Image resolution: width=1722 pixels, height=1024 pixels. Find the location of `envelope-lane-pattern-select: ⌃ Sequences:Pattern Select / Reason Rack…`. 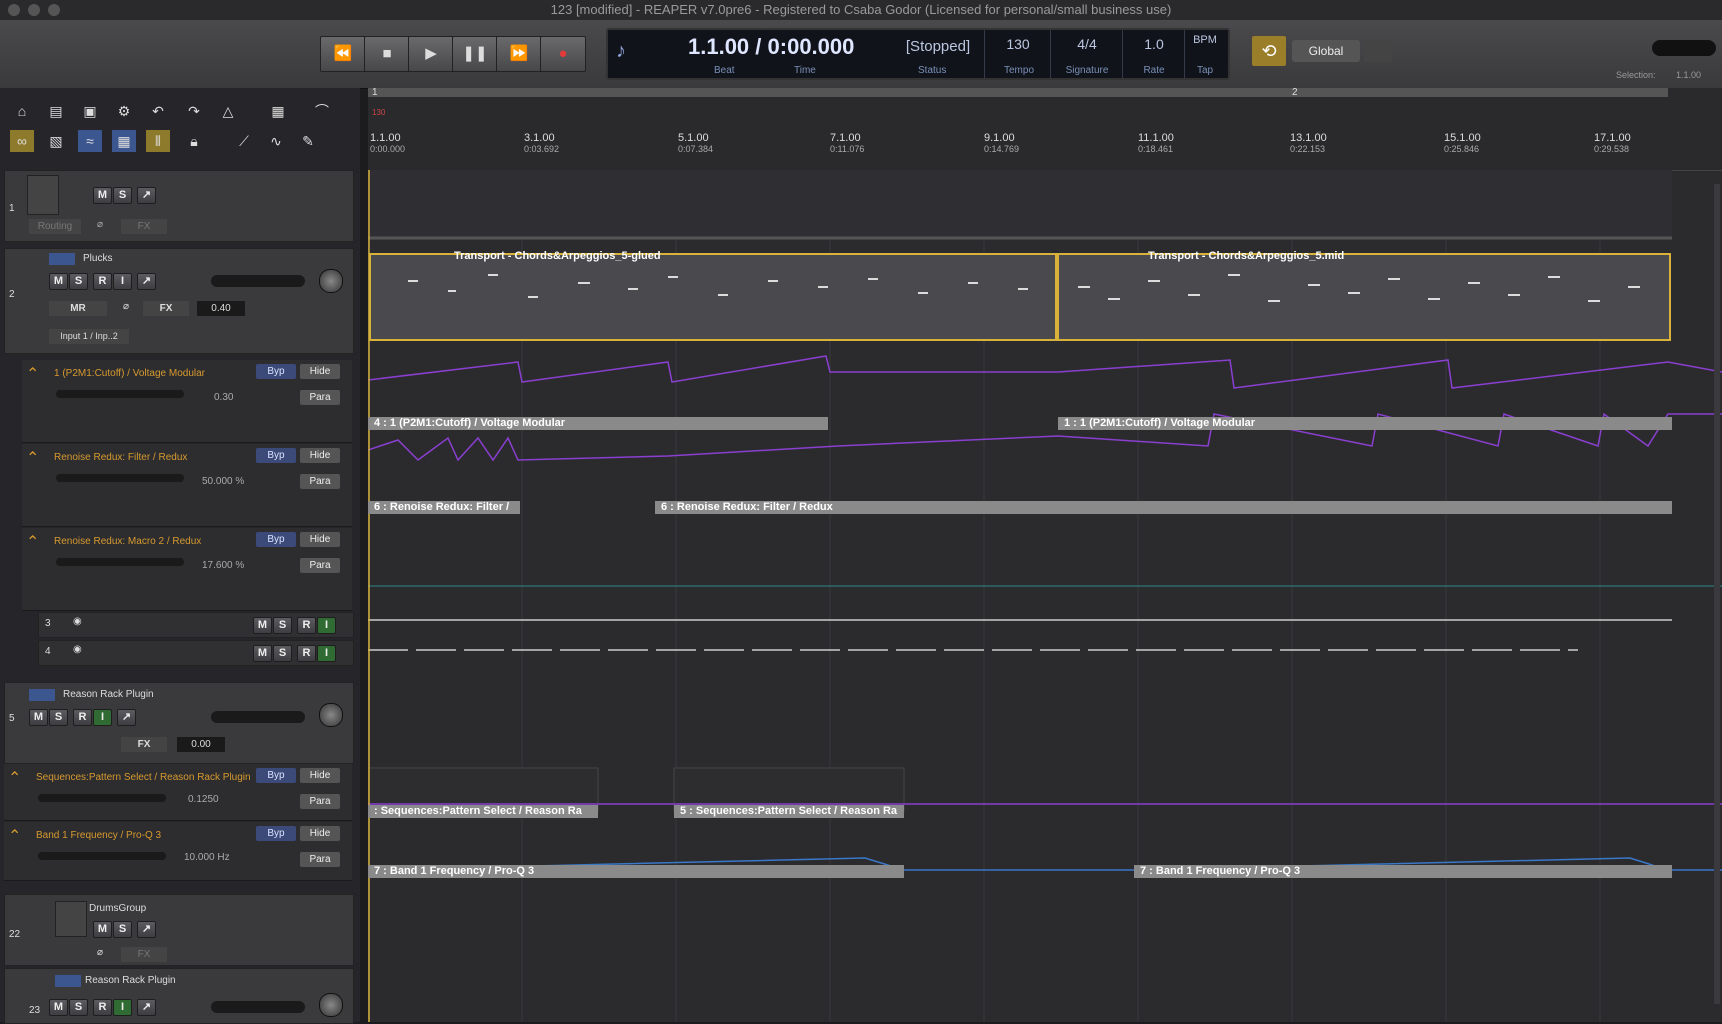

envelope-lane-pattern-select: ⌃ Sequences:Pattern Select / Reason Rack… is located at coordinates (178, 792).